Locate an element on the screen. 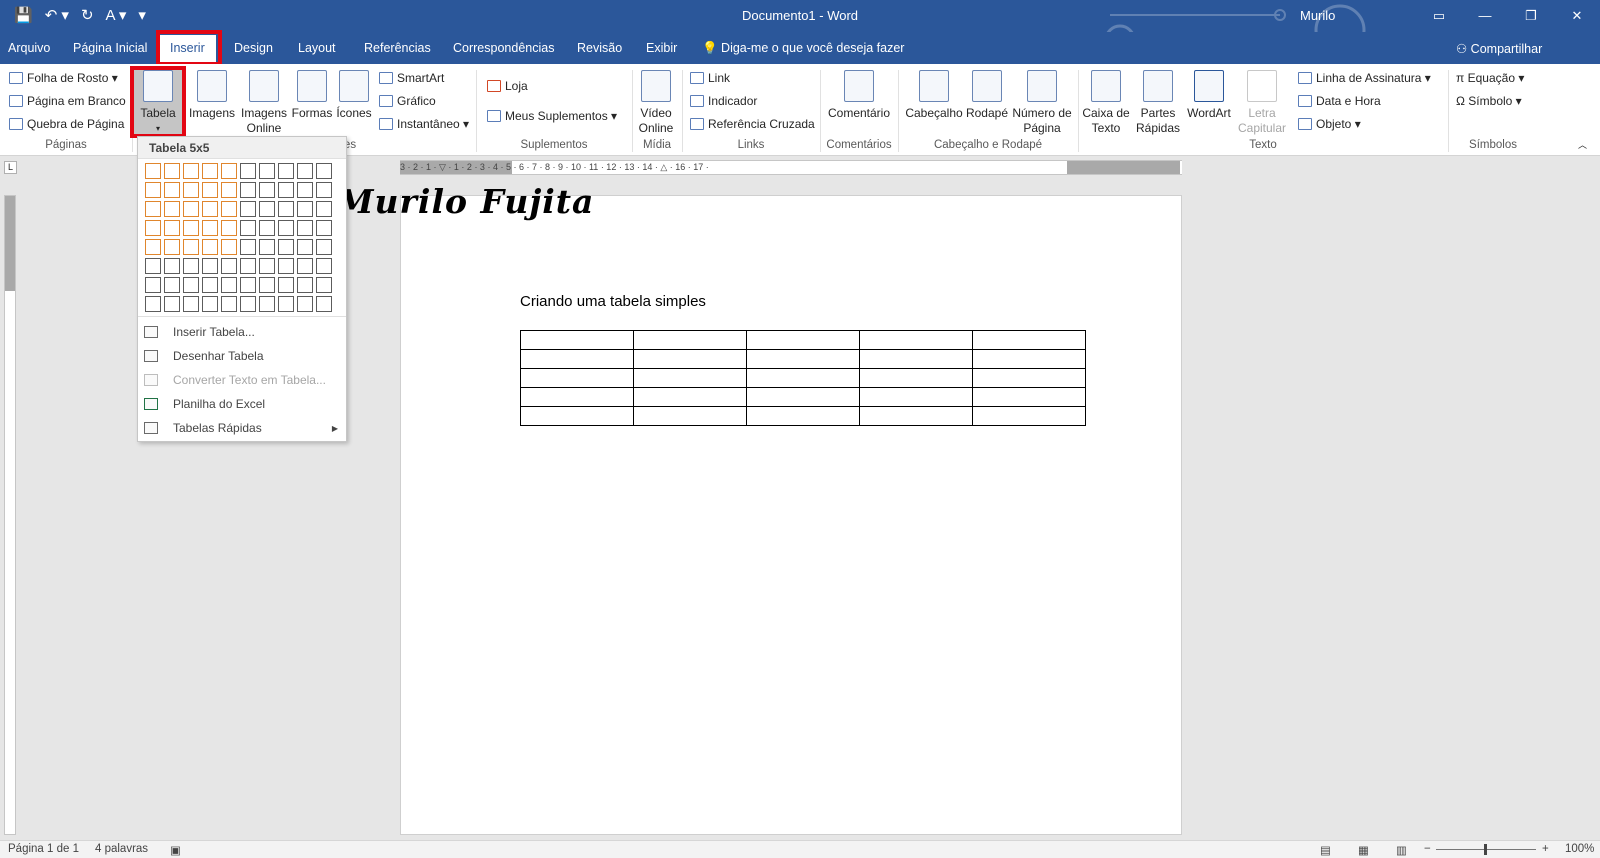 The height and width of the screenshot is (858, 1600). loja-button: Loja is located at coordinates (507, 86).